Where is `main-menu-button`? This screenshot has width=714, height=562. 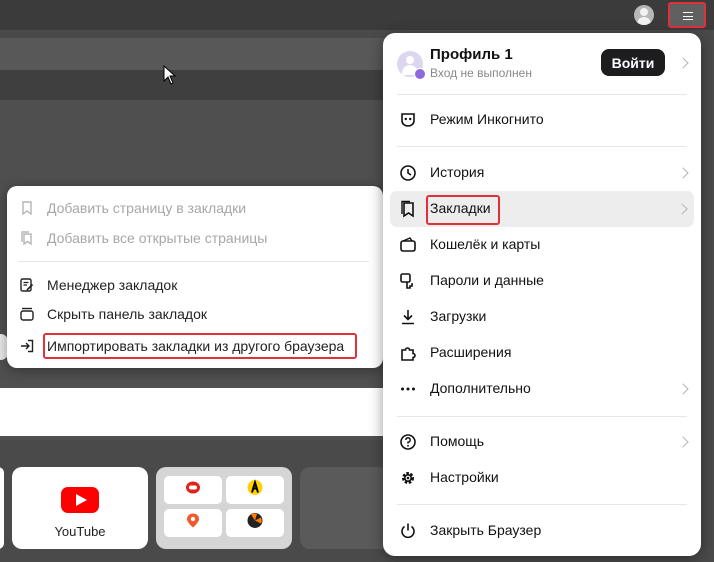
main-menu-button is located at coordinates (687, 15).